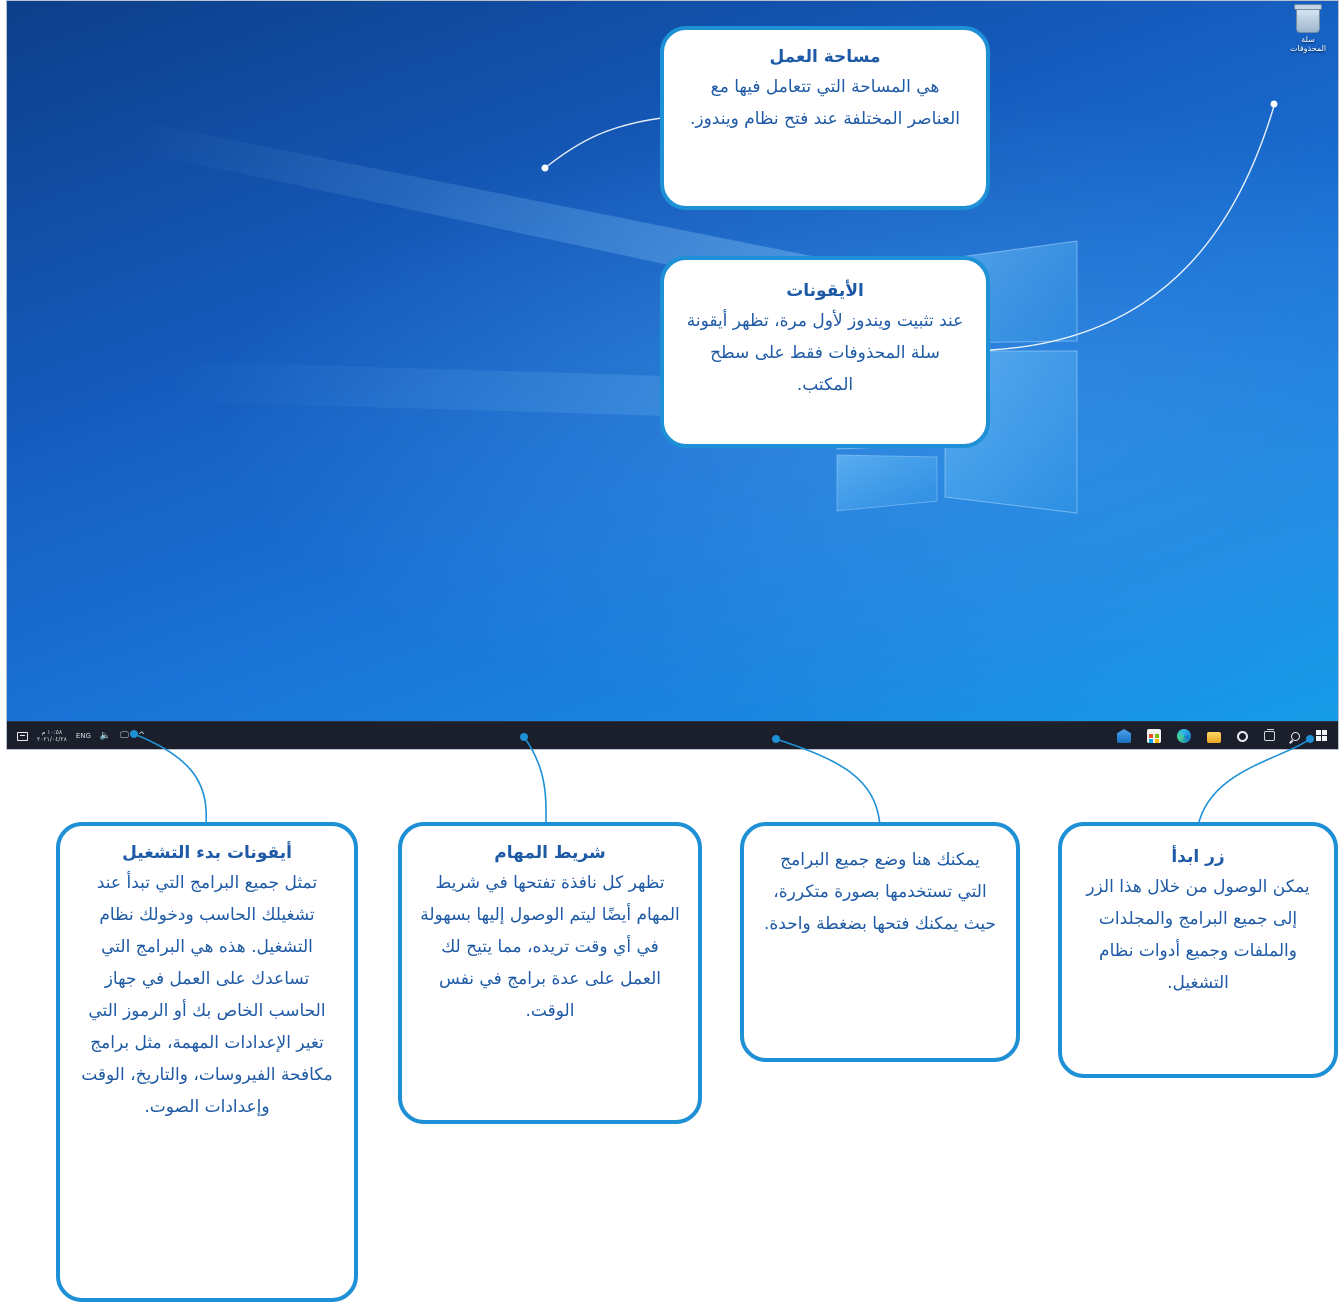  What do you see at coordinates (1308, 18) in the screenshot?
I see `recycle-bin-icon` at bounding box center [1308, 18].